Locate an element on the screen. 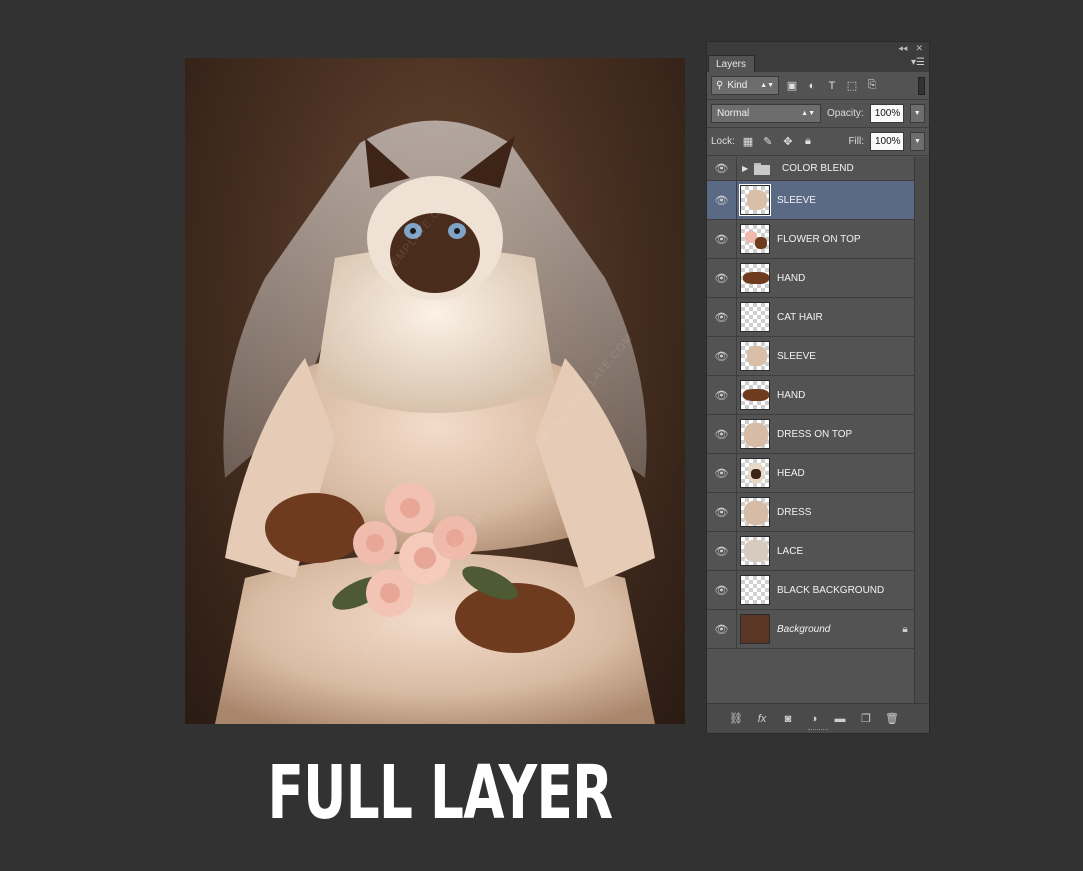  layer-row: 👁︎ DRESS is located at coordinates (811, 512).